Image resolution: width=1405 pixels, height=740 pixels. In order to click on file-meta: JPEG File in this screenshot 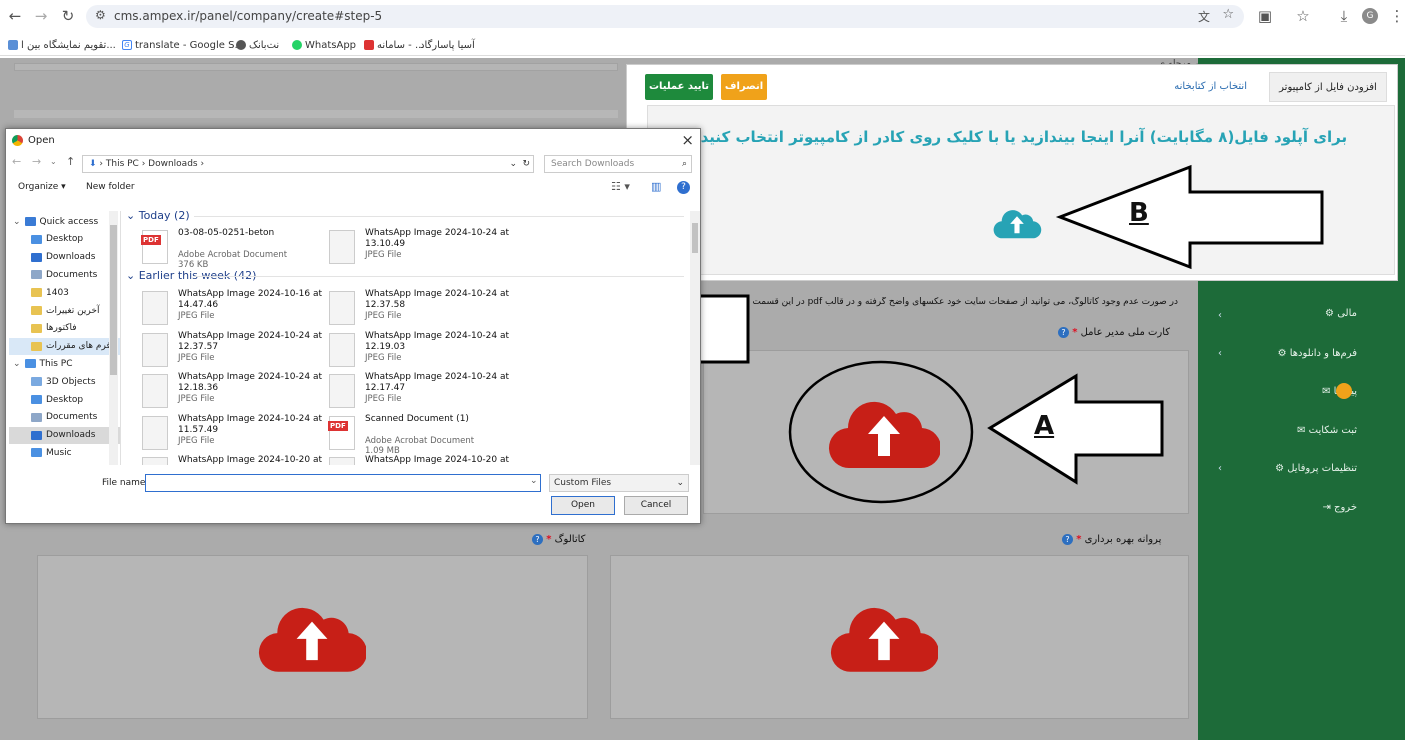, I will do `click(196, 441)`.